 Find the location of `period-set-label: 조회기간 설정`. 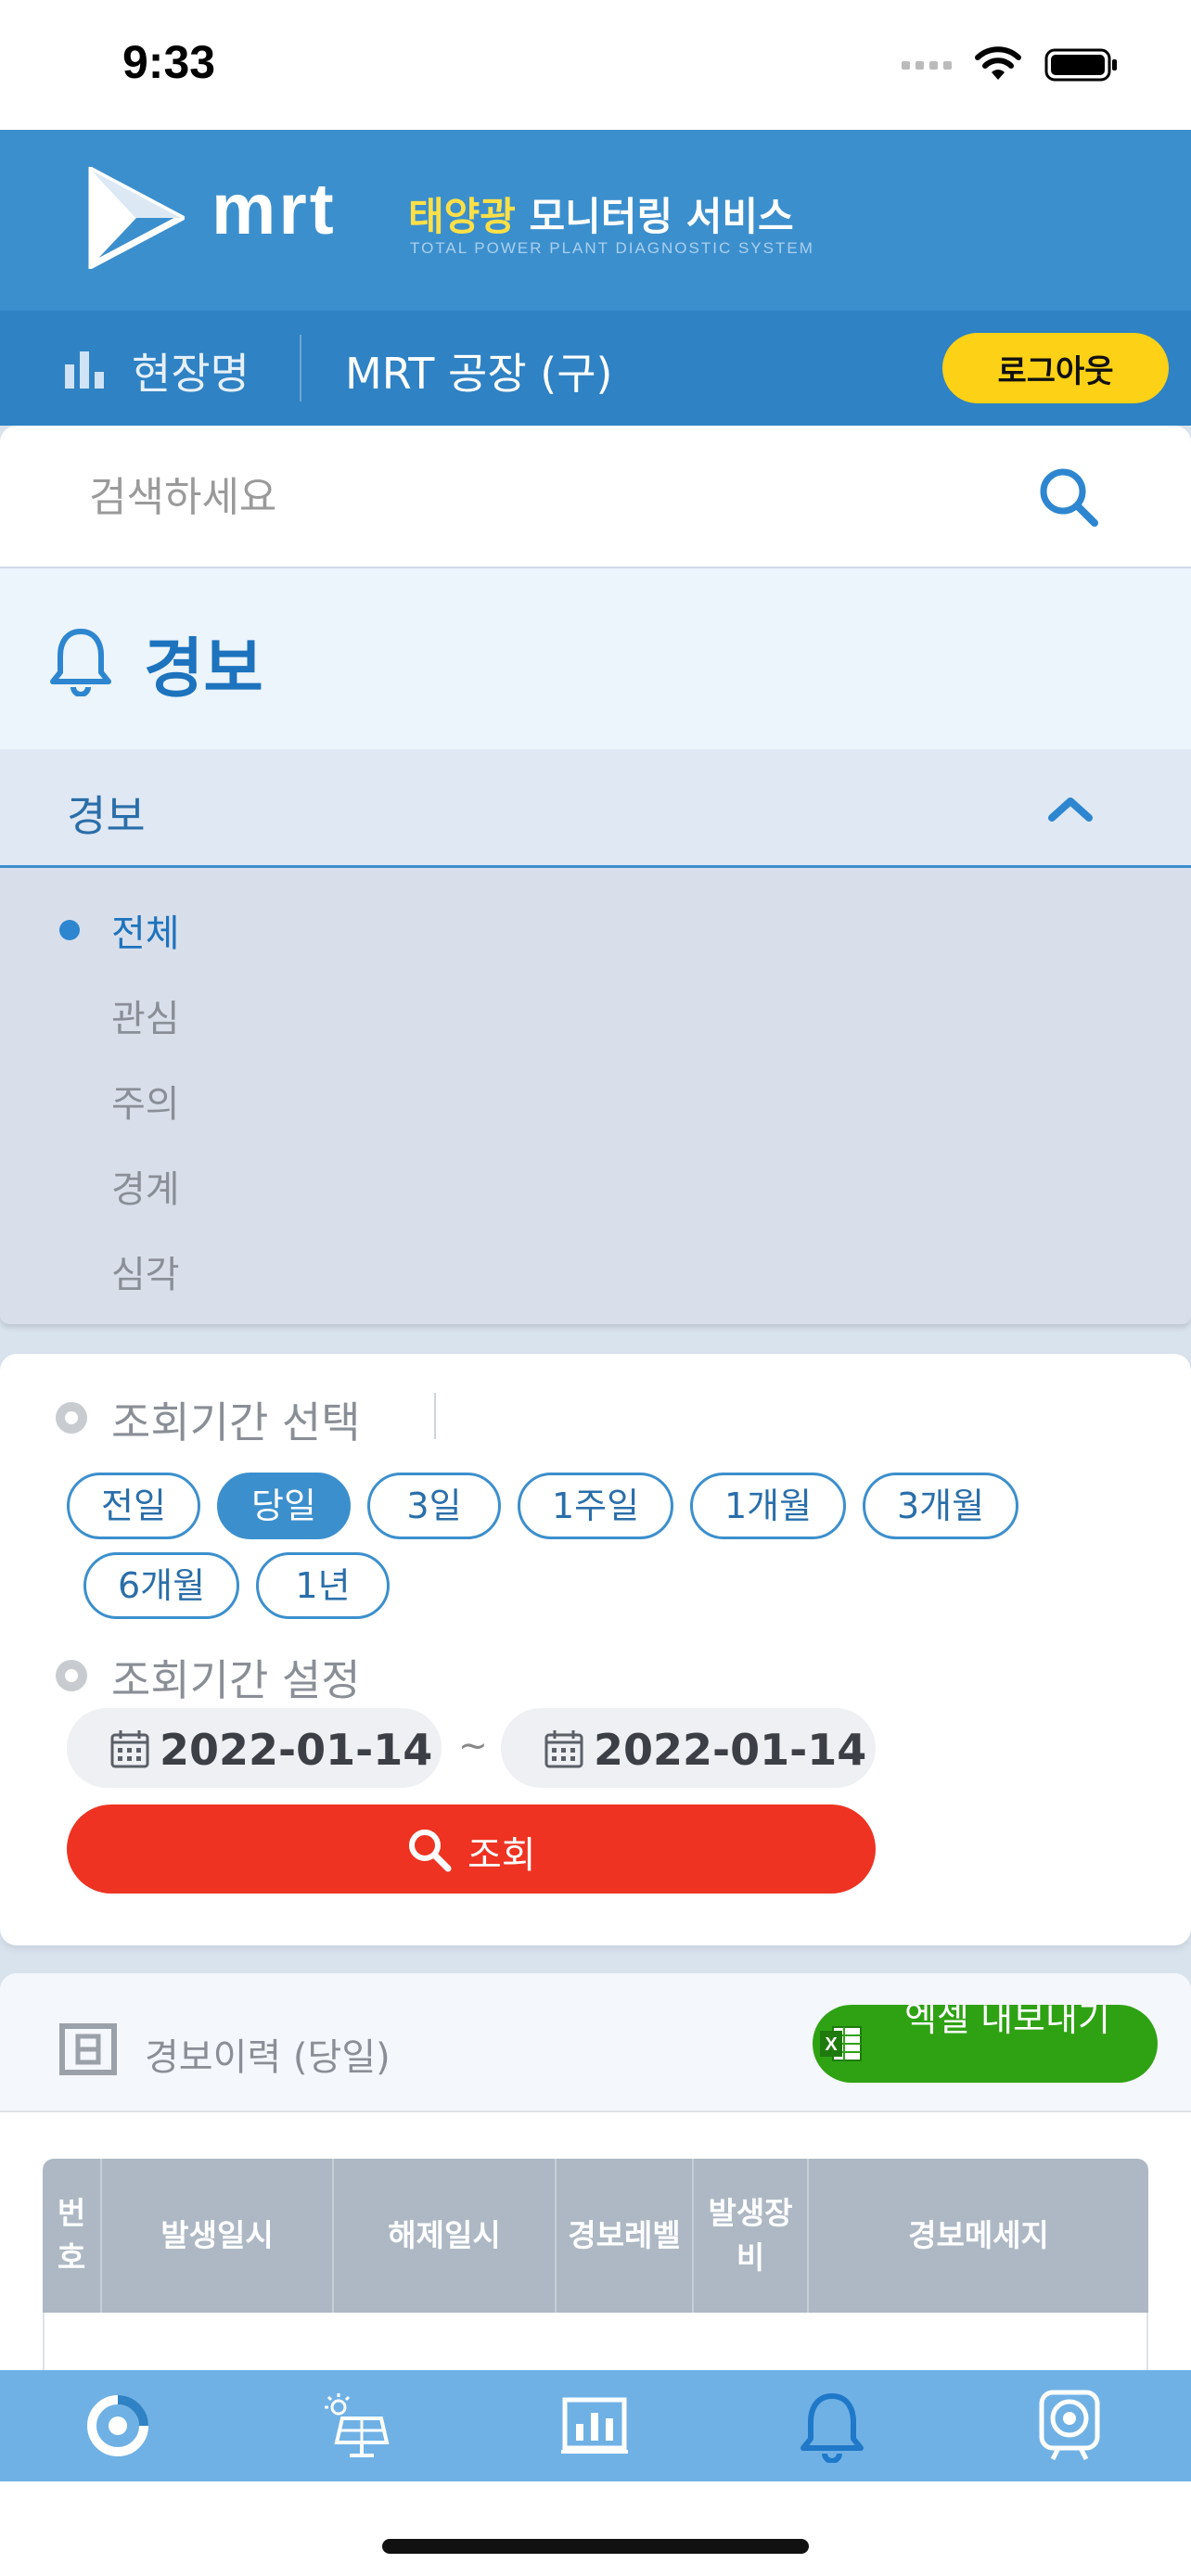

period-set-label: 조회기간 설정 is located at coordinates (236, 1680).